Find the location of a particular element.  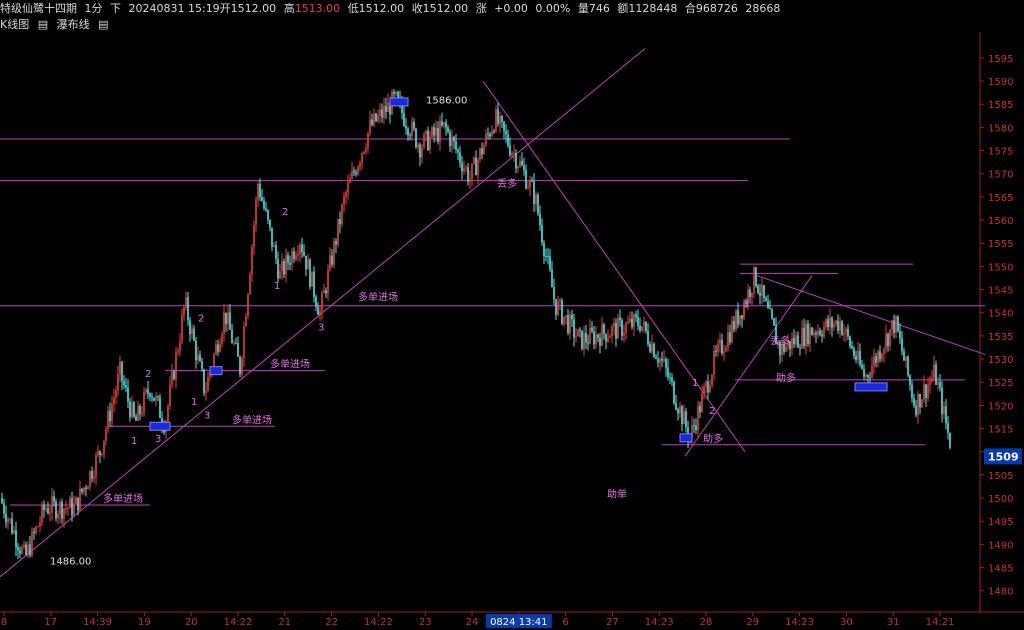

settings-list-icon: ▤ is located at coordinates (103, 24).